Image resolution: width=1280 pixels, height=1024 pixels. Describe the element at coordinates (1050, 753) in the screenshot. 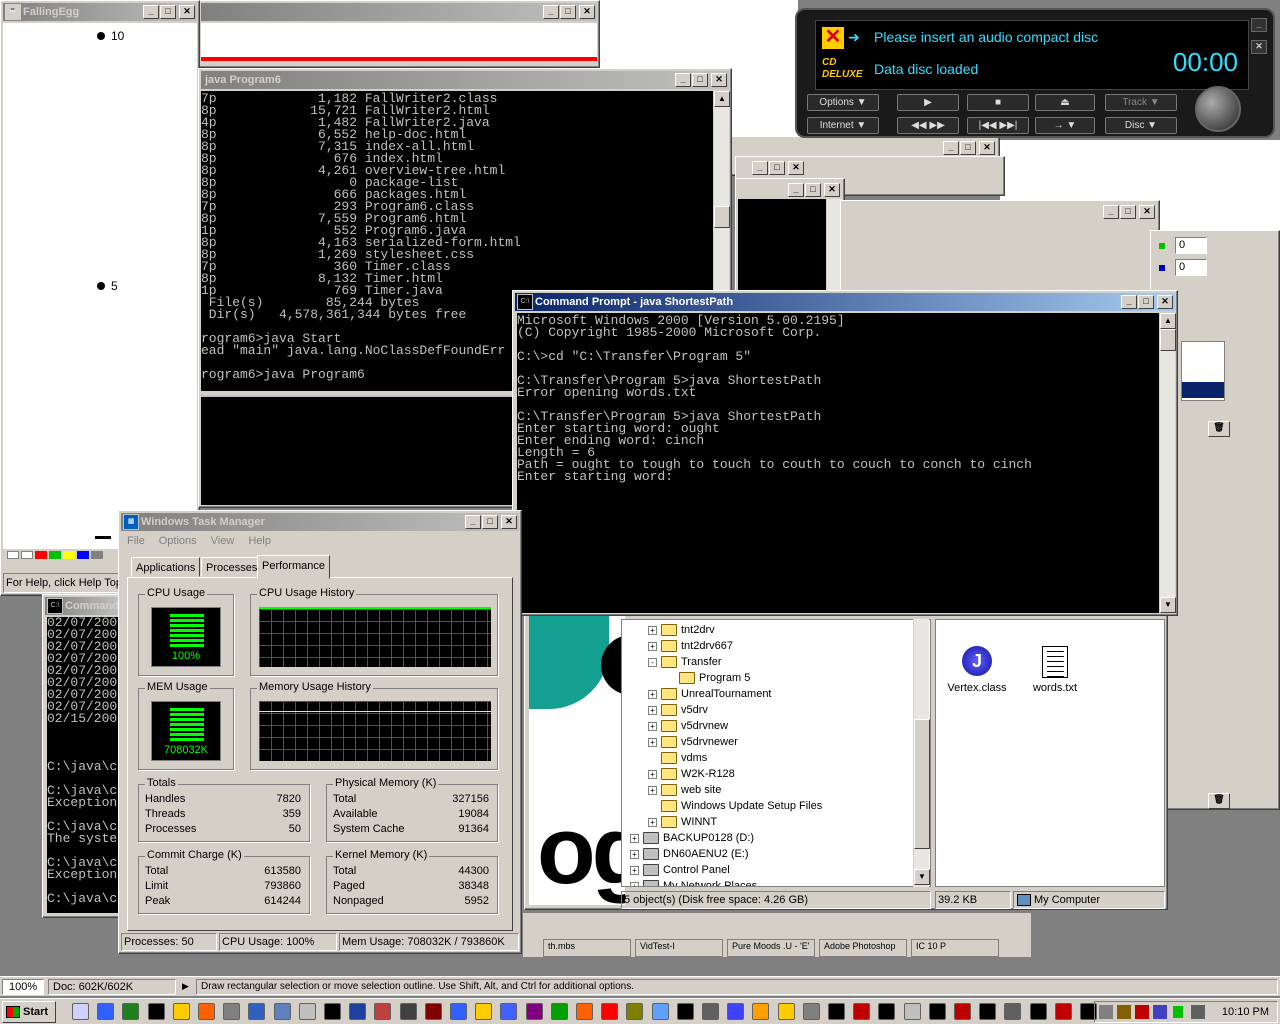

I see `file-list: J Vertex.class words.txt` at that location.